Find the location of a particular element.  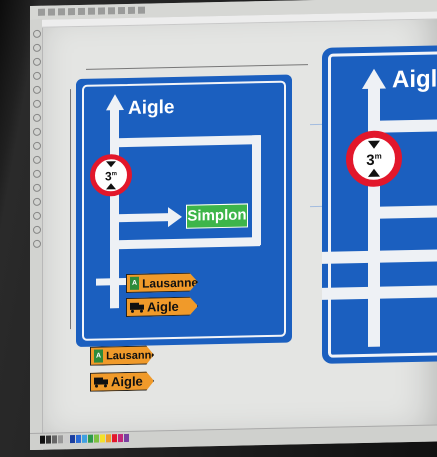

shape-tool-icon is located at coordinates (37, 47).